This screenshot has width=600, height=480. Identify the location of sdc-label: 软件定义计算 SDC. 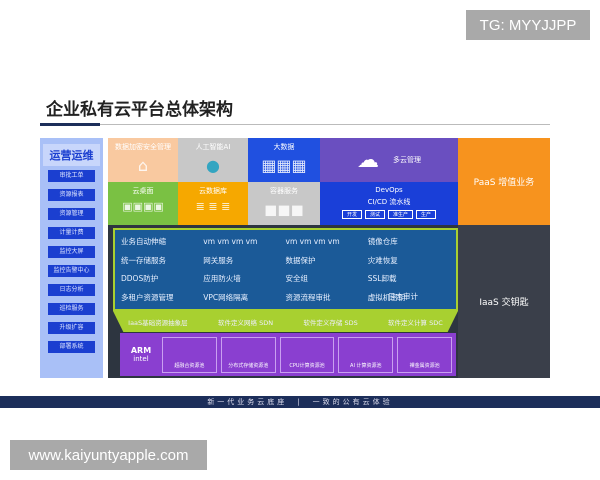
(415, 322).